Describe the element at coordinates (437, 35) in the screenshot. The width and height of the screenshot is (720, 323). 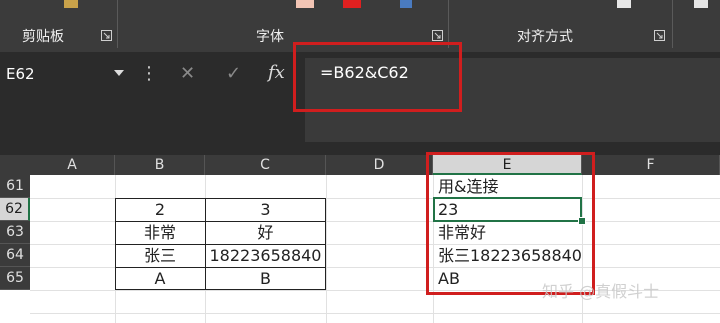
I see `font-dialog-launcher-icon` at that location.